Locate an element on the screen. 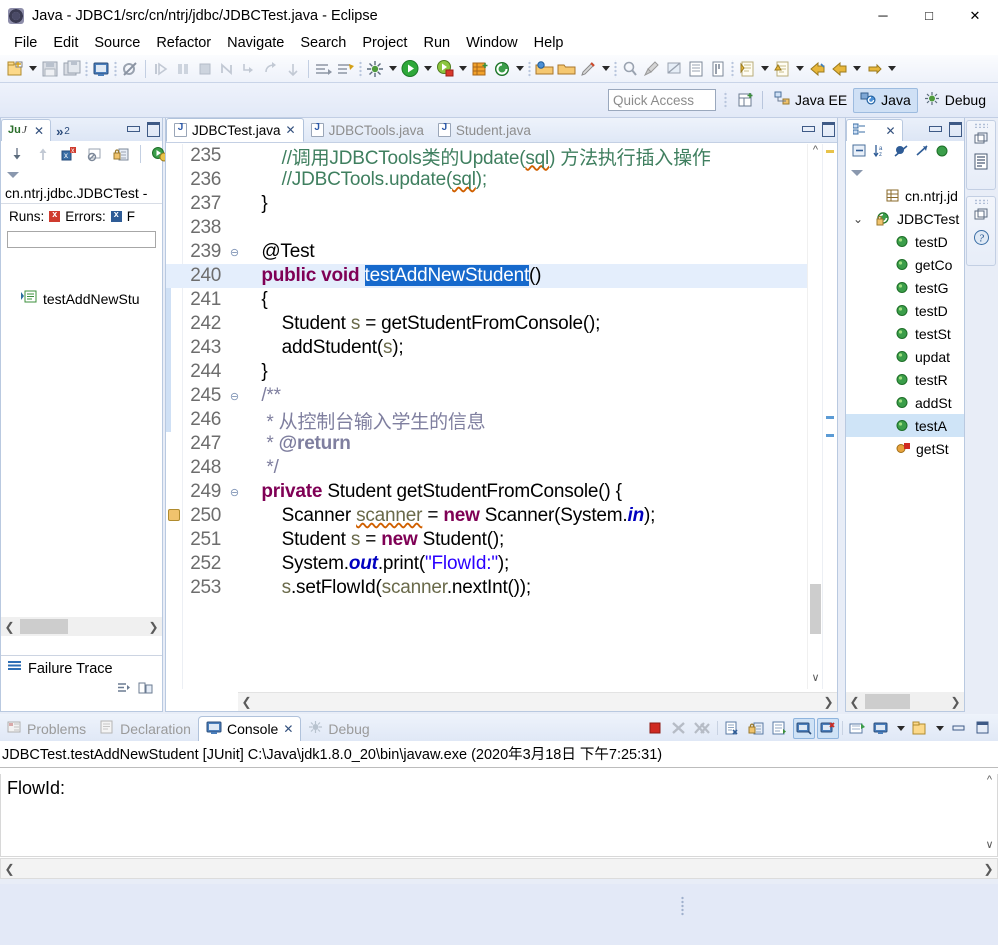 The height and width of the screenshot is (945, 998). toolbar-grip is located at coordinates (86, 68).